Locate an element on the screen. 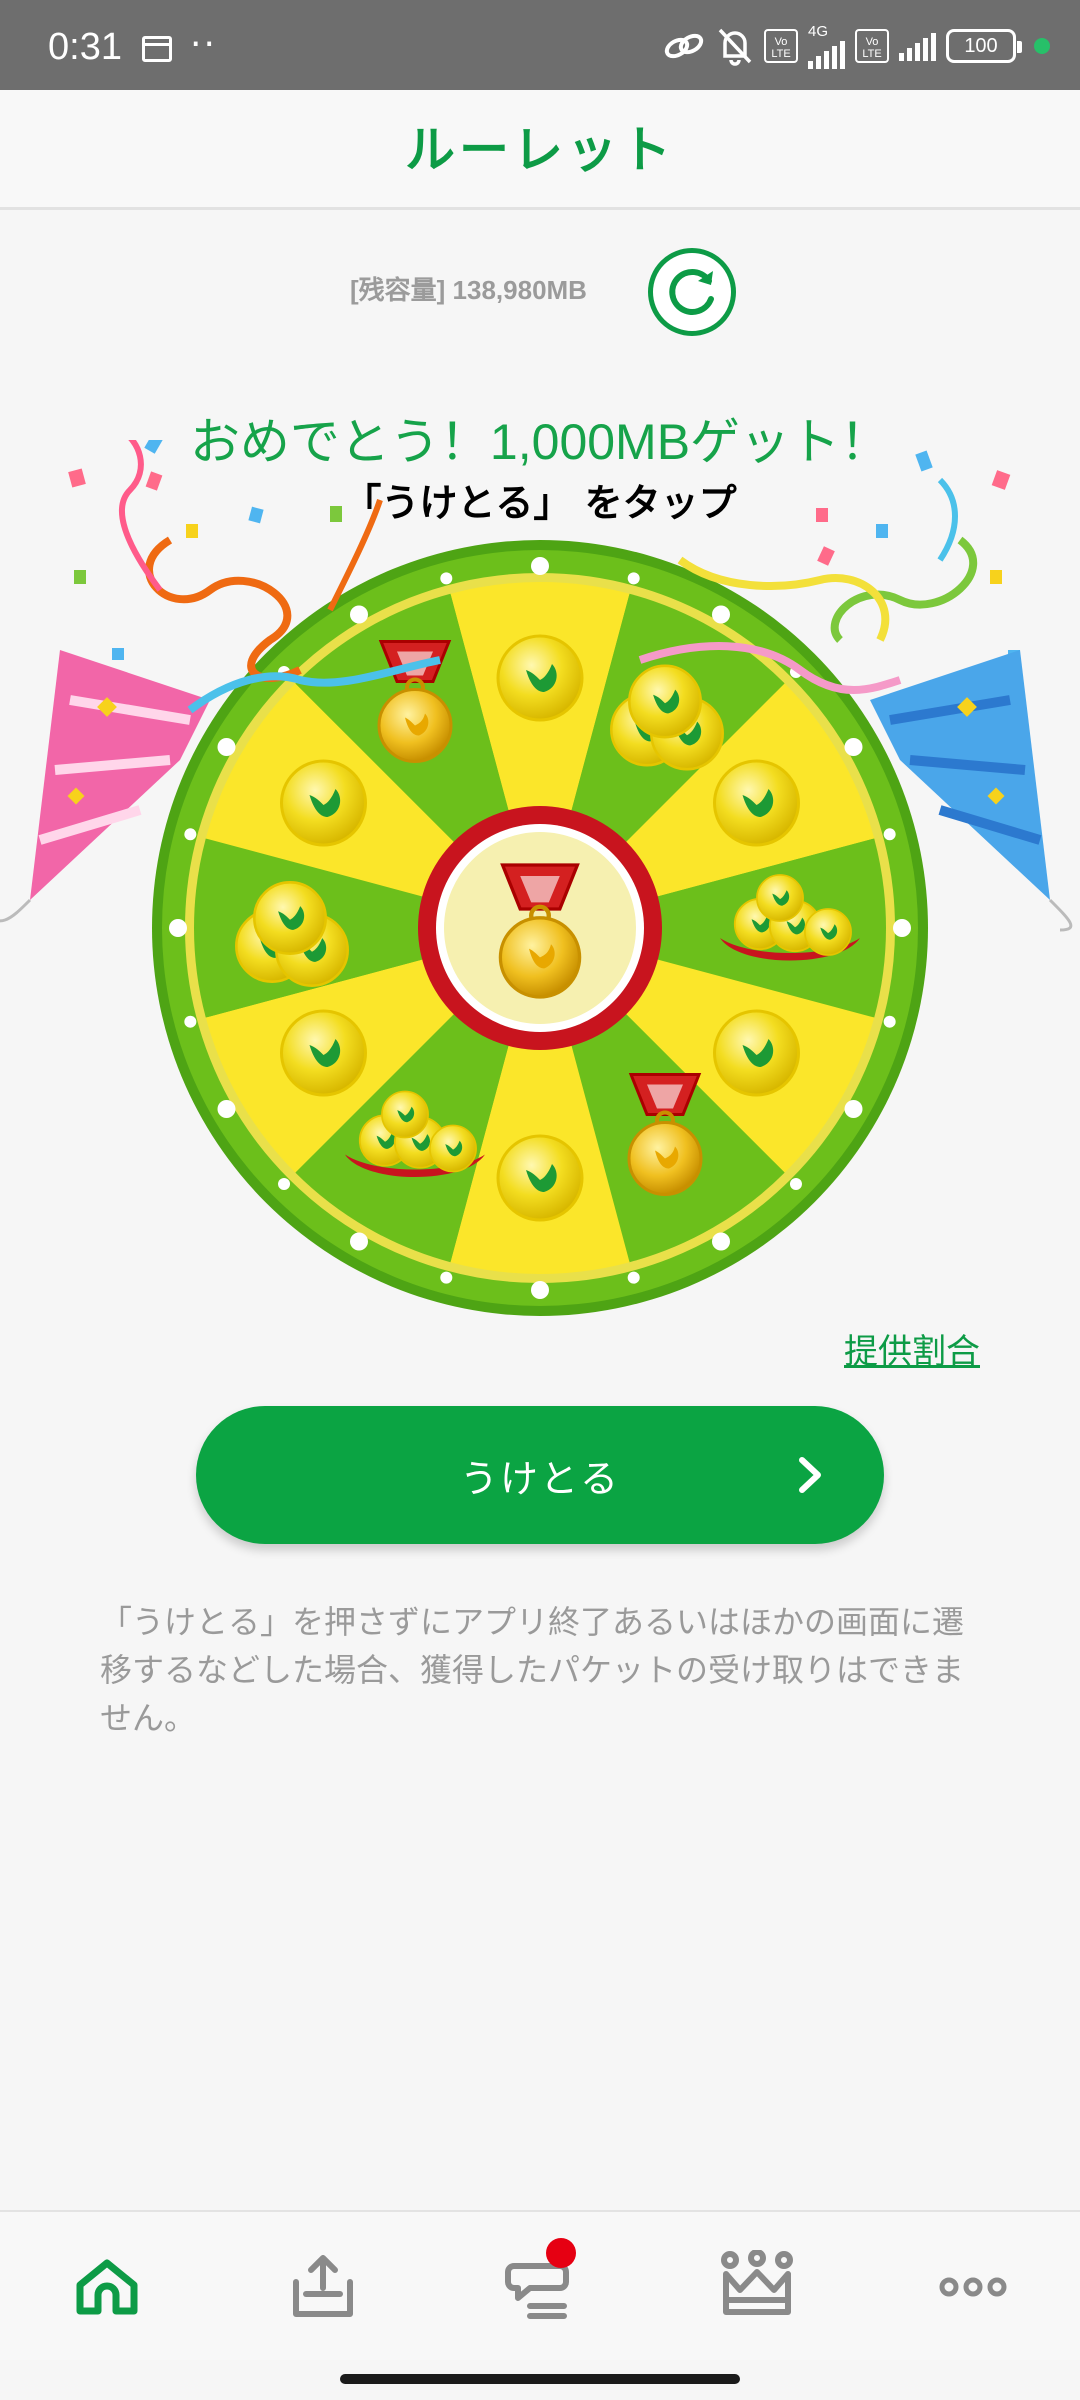  link-icon is located at coordinates (684, 46).